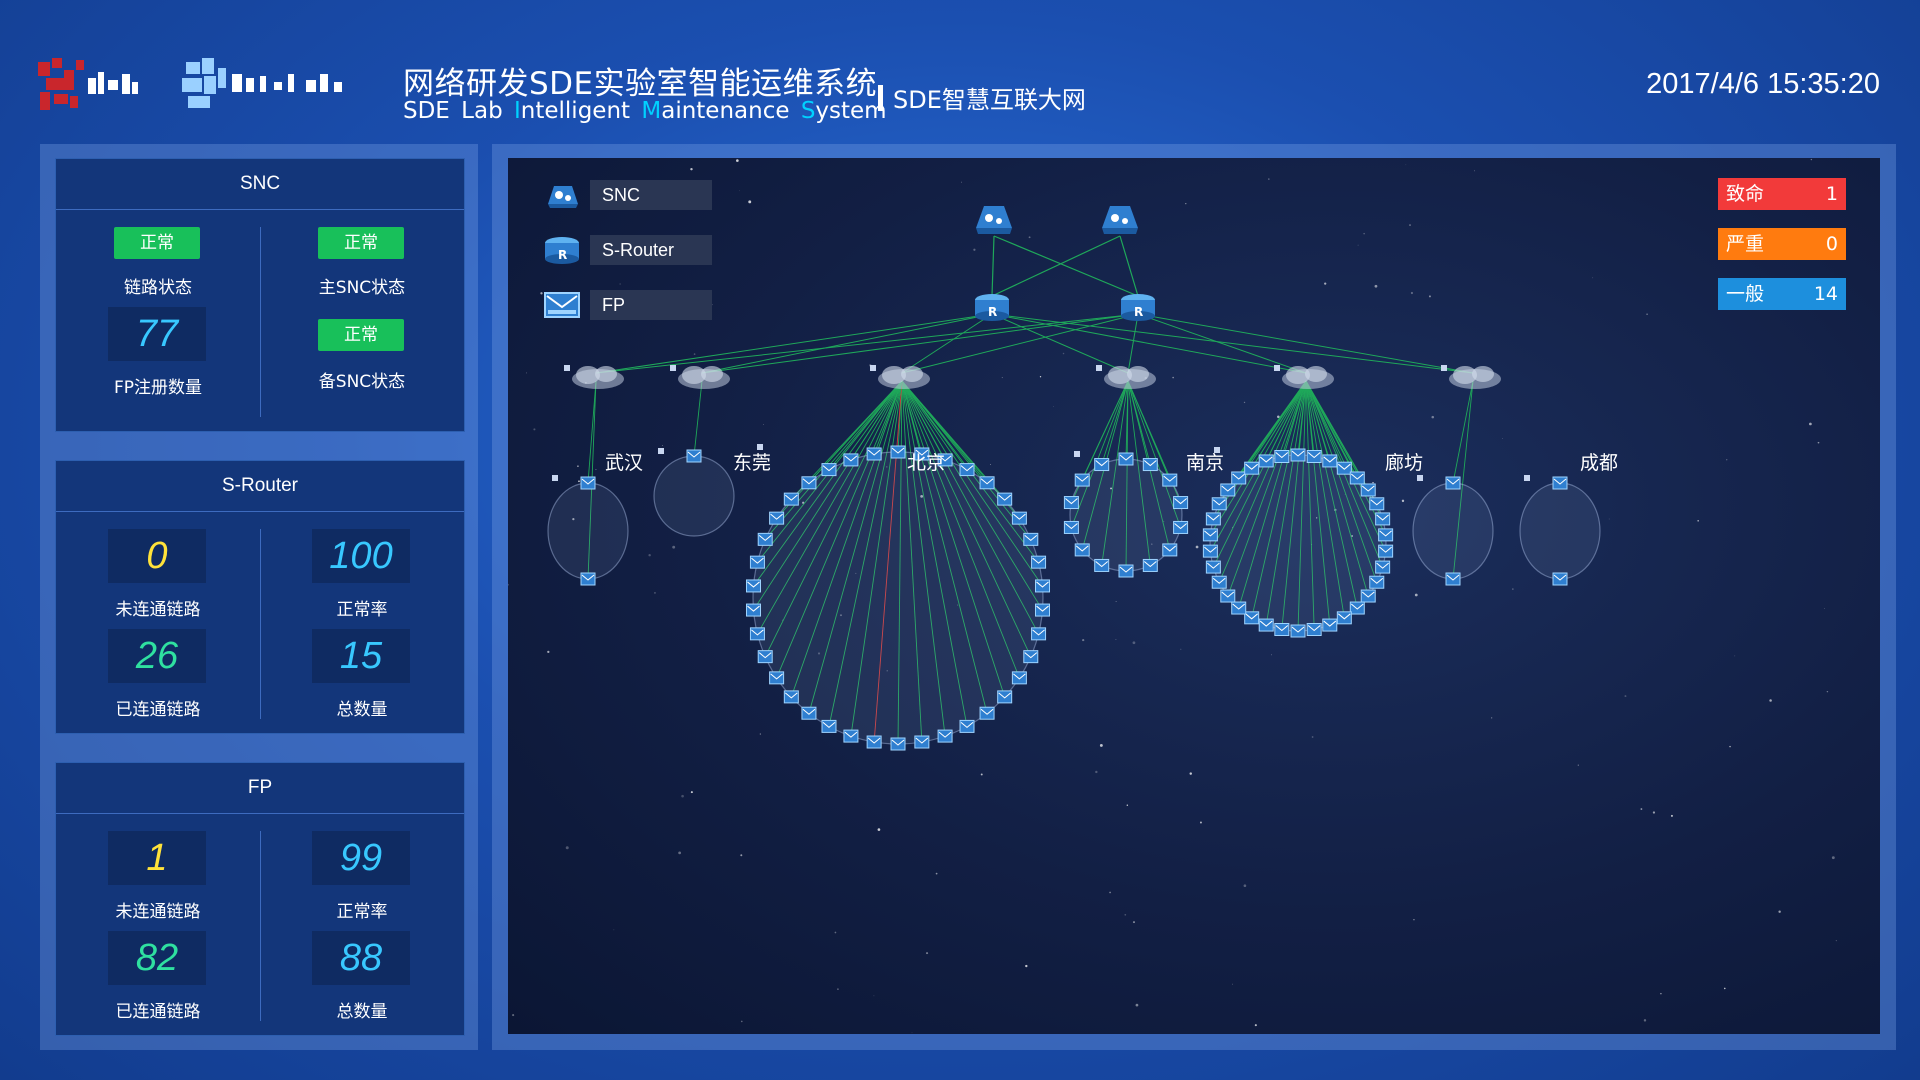 Image resolution: width=1920 pixels, height=1080 pixels. Describe the element at coordinates (624, 461) in the screenshot. I see `city-label-wuhan: 武汉` at that location.